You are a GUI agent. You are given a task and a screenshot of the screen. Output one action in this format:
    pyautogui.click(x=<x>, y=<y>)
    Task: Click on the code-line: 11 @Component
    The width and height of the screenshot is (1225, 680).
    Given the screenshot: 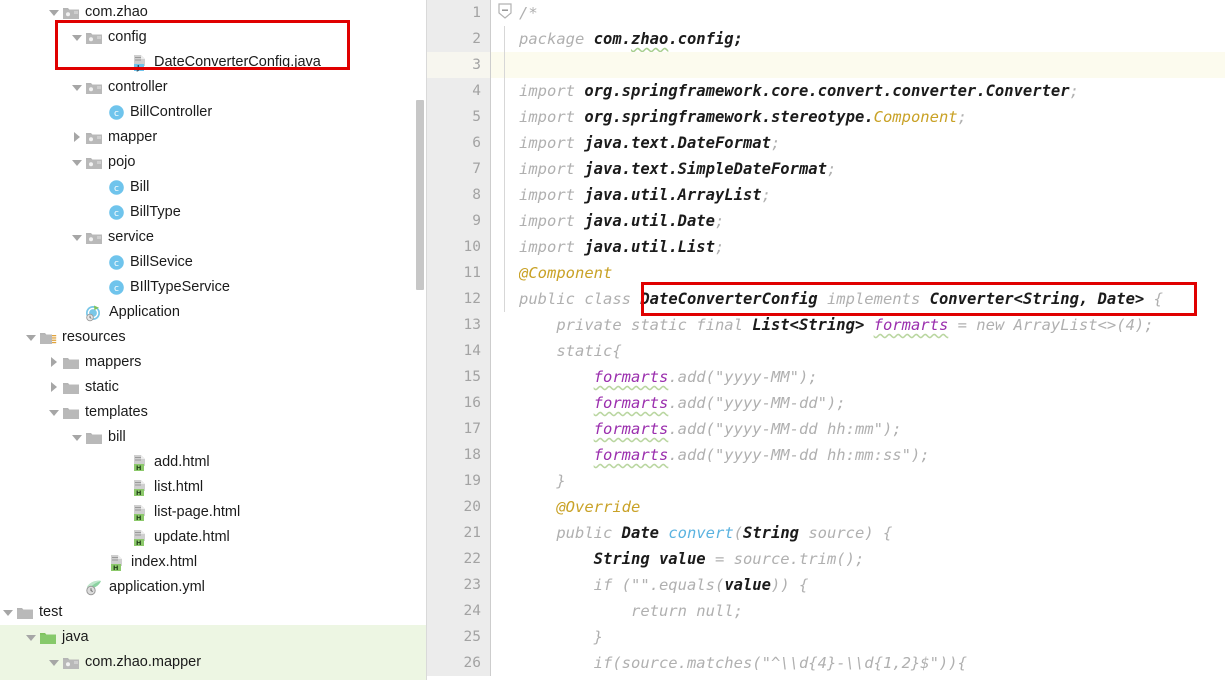 What is the action you would take?
    pyautogui.click(x=826, y=273)
    